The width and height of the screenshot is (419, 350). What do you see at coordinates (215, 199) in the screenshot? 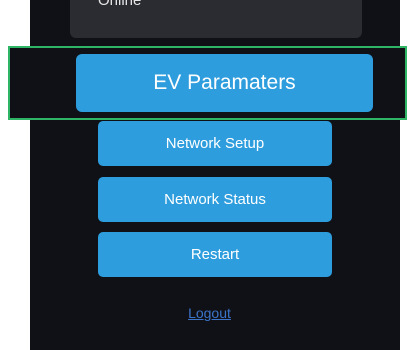
I see `network-status-button: Network Status` at bounding box center [215, 199].